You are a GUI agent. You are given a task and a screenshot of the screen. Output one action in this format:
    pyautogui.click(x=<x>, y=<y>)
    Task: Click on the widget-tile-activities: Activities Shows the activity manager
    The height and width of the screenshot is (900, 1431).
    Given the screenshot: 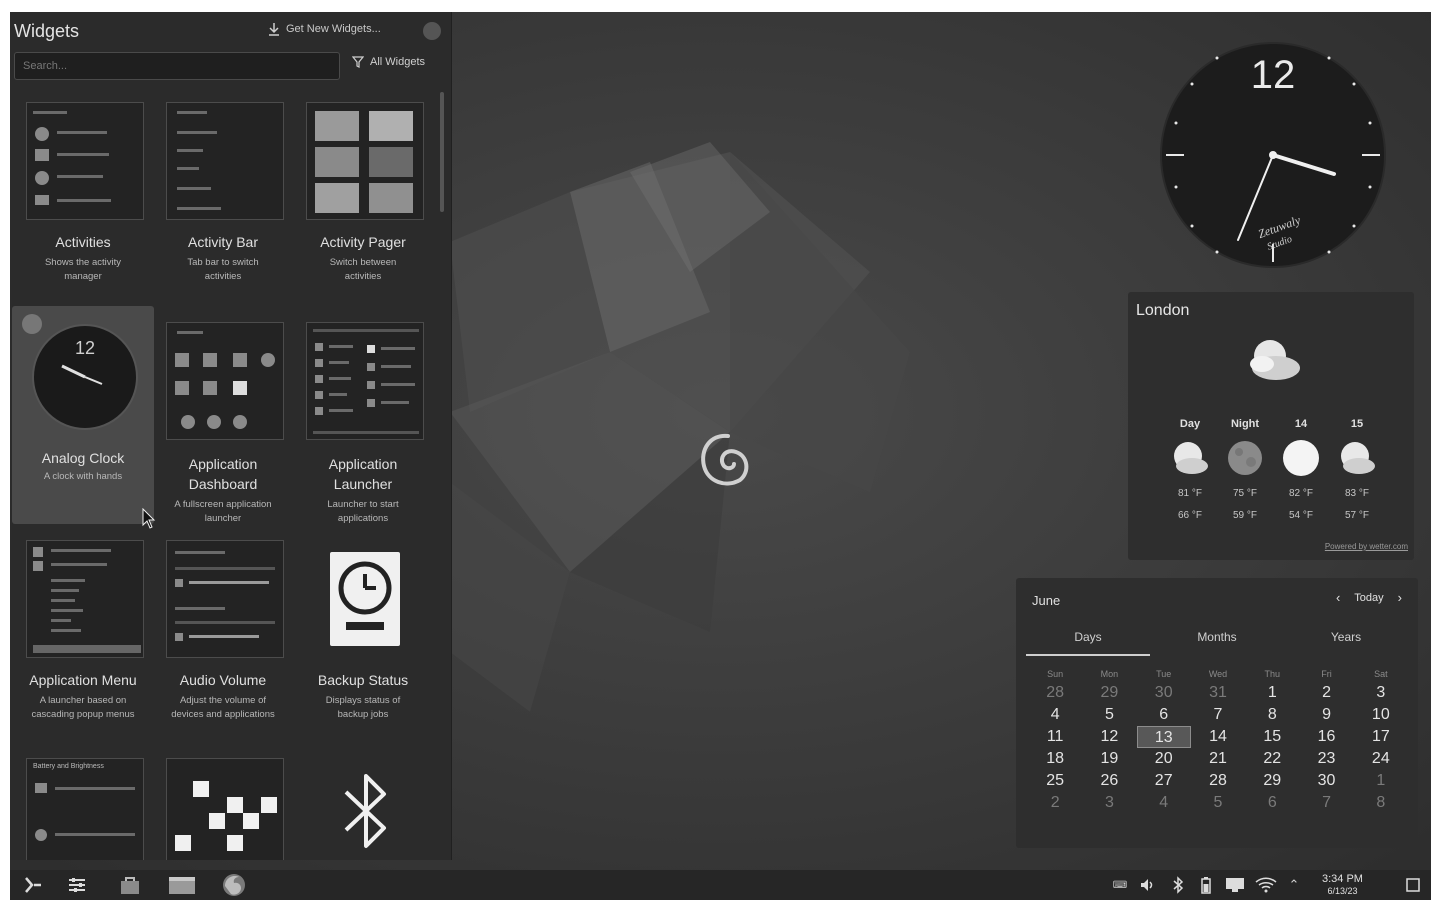 What is the action you would take?
    pyautogui.click(x=83, y=205)
    